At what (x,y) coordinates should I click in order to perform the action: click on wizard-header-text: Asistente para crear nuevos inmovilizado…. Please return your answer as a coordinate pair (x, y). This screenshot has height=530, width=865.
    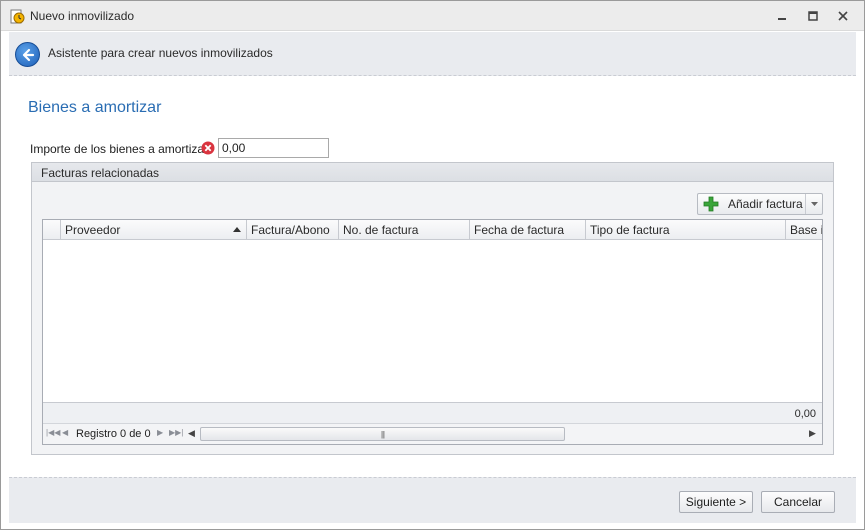
    Looking at the image, I should click on (160, 53).